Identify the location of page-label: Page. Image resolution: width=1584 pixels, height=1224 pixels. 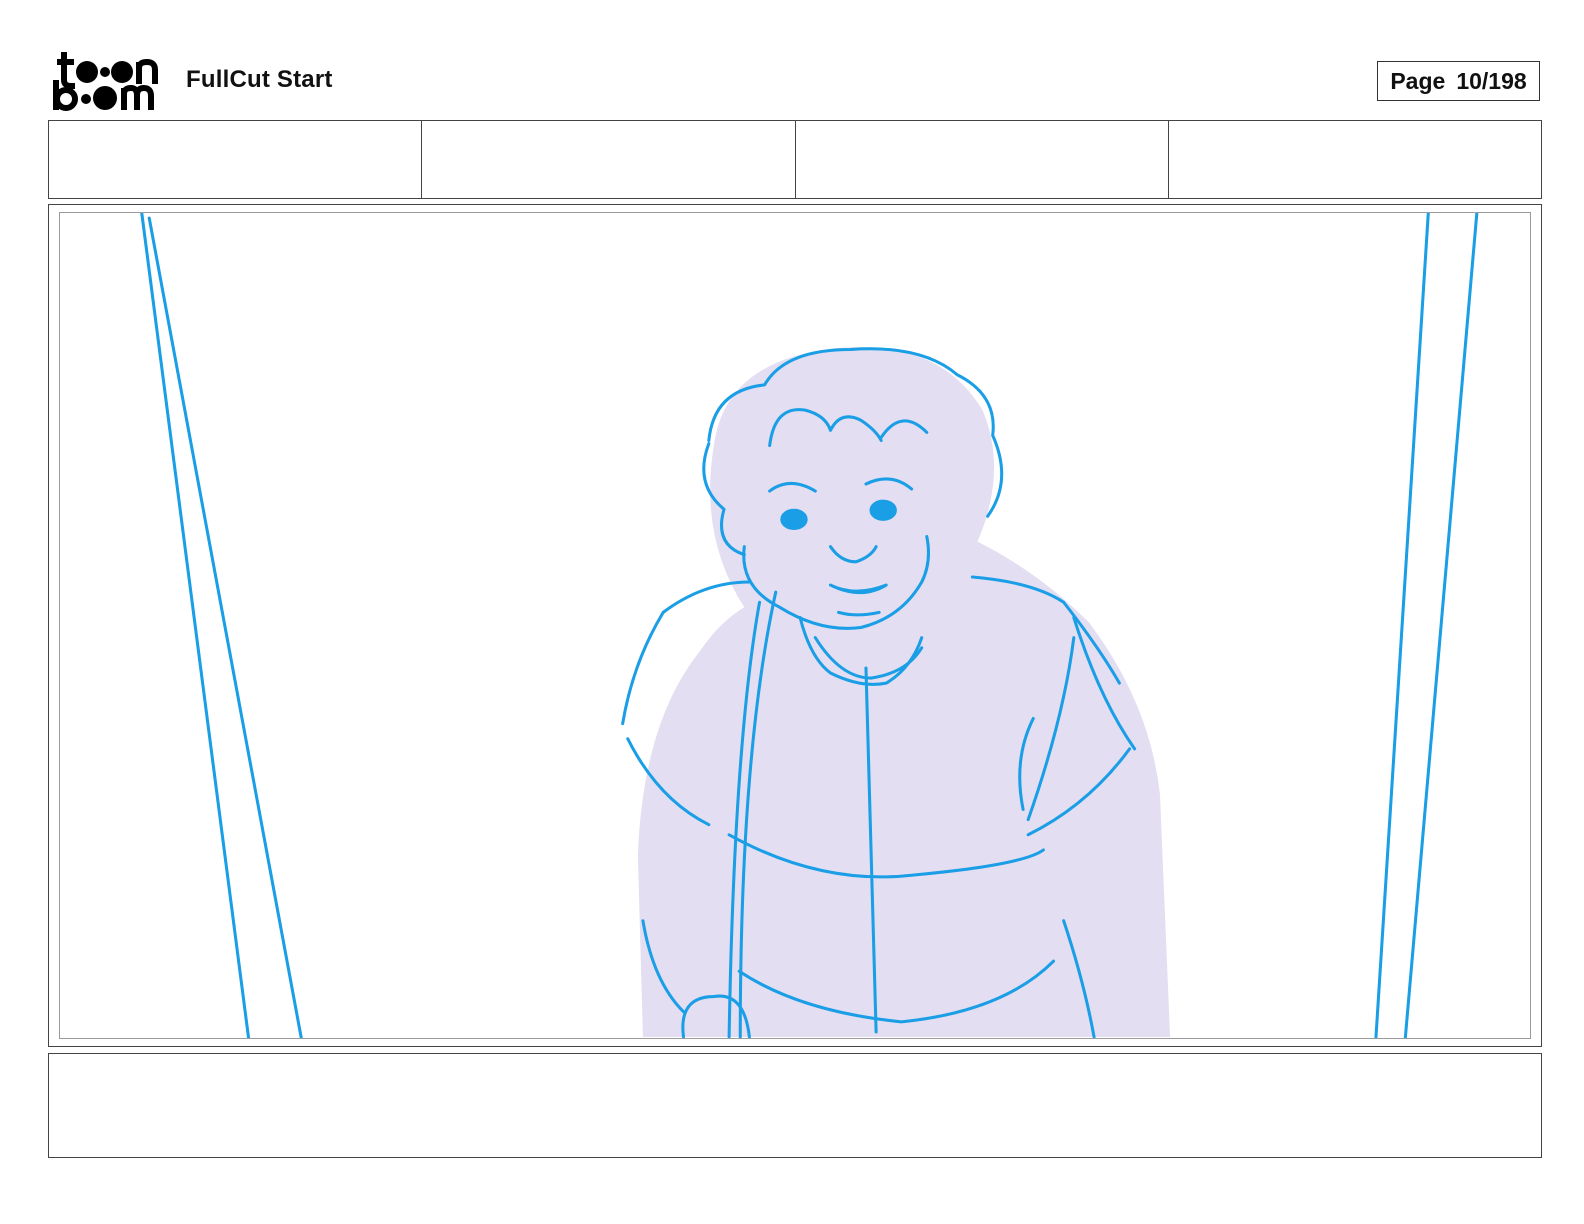
(1418, 80).